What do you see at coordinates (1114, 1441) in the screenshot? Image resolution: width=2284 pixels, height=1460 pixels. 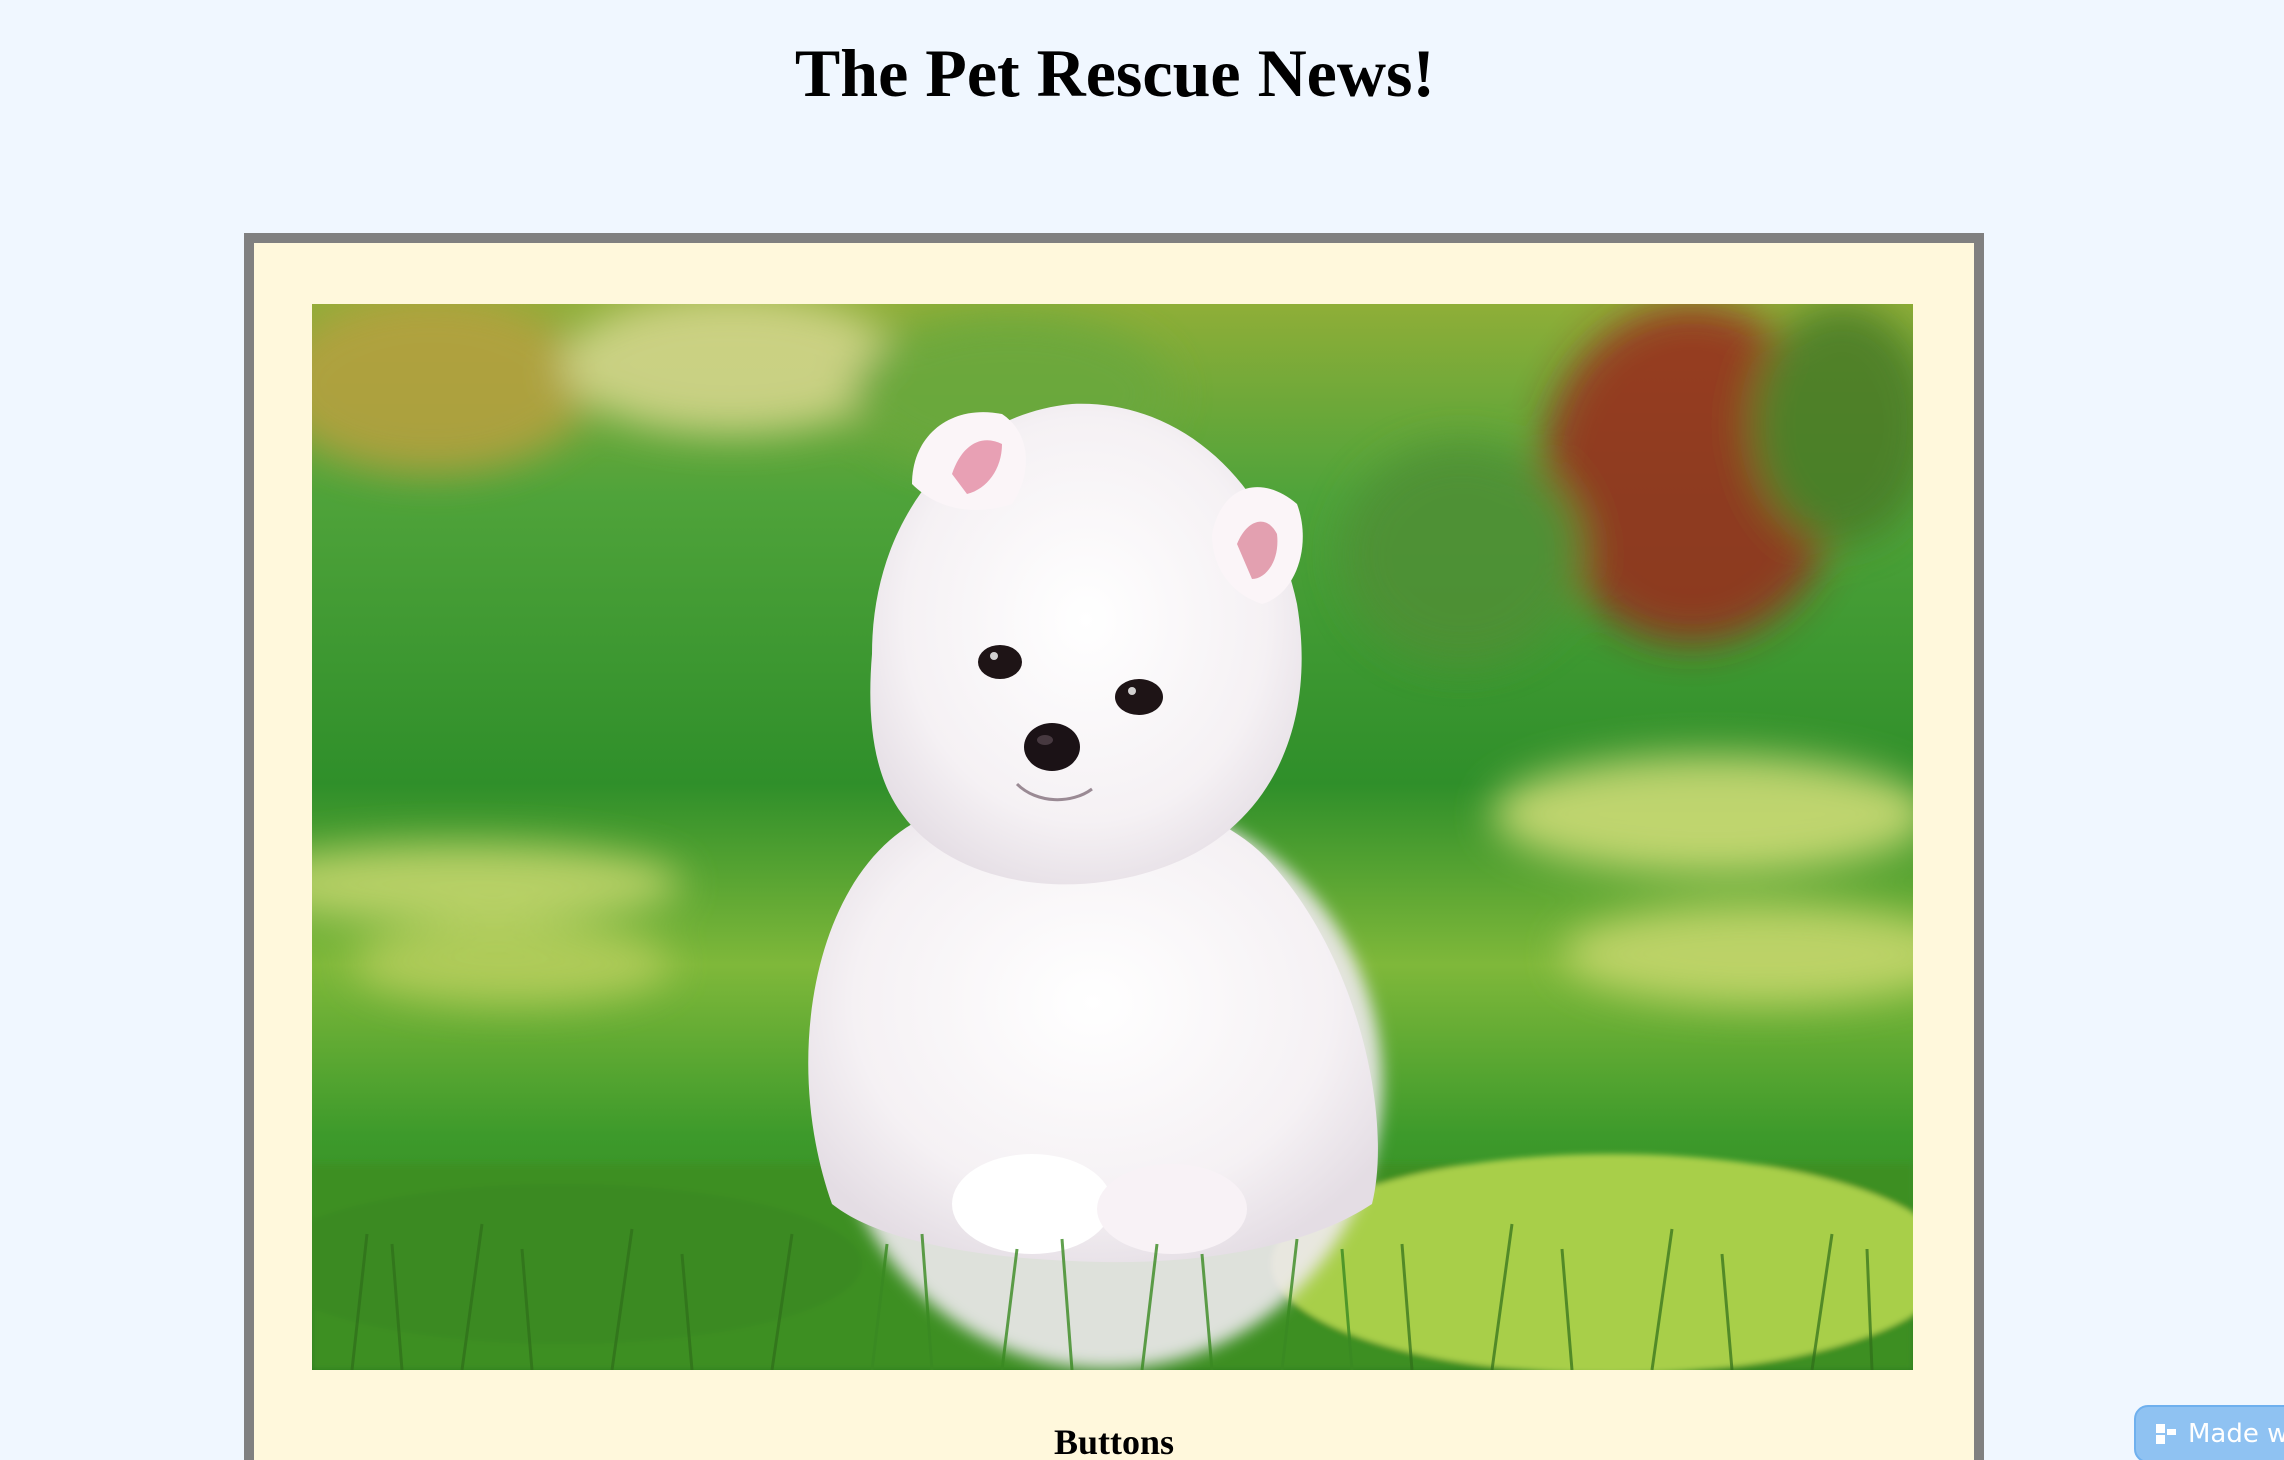 I see `section-heading-buttons: Buttons` at bounding box center [1114, 1441].